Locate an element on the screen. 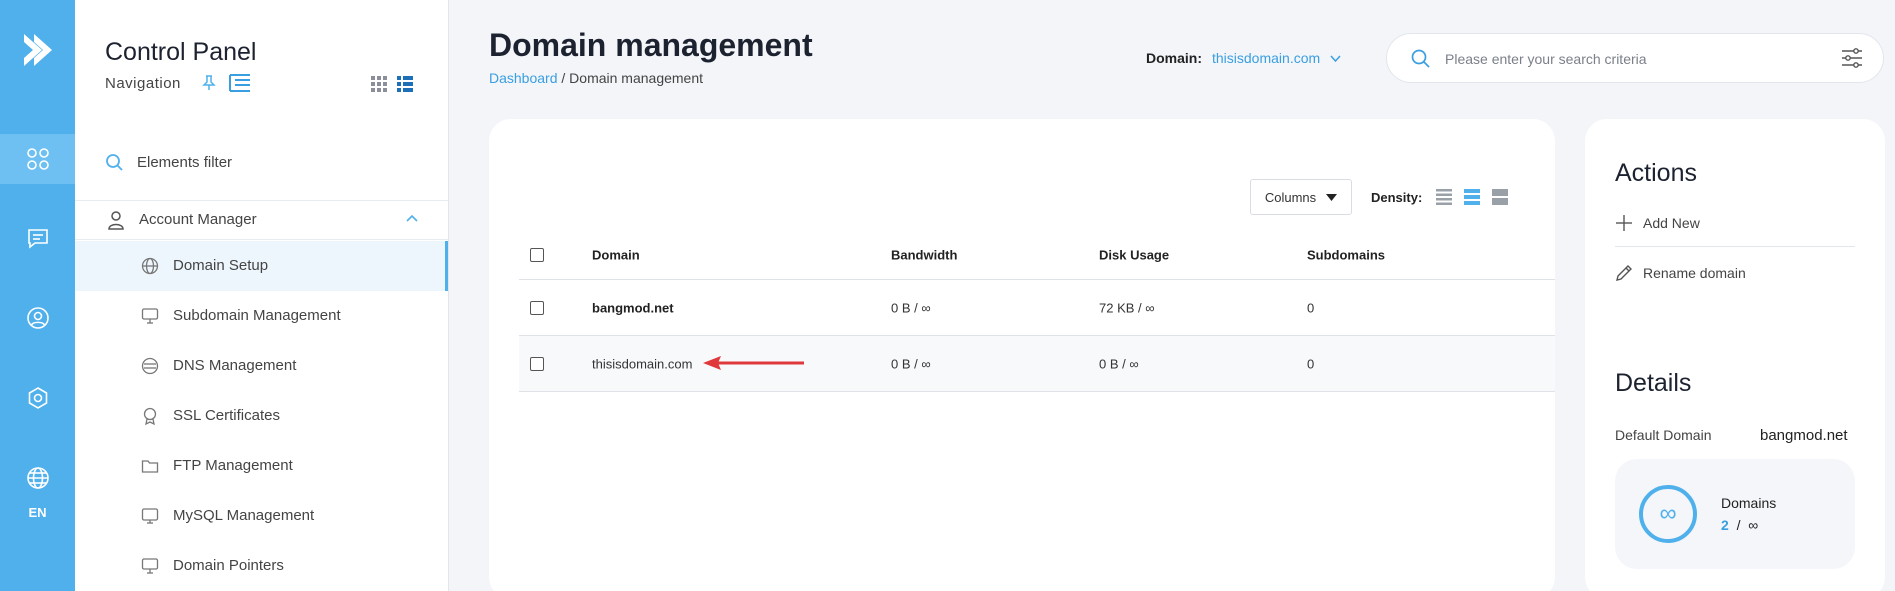 The width and height of the screenshot is (1895, 591). details-title: Details is located at coordinates (1653, 383).